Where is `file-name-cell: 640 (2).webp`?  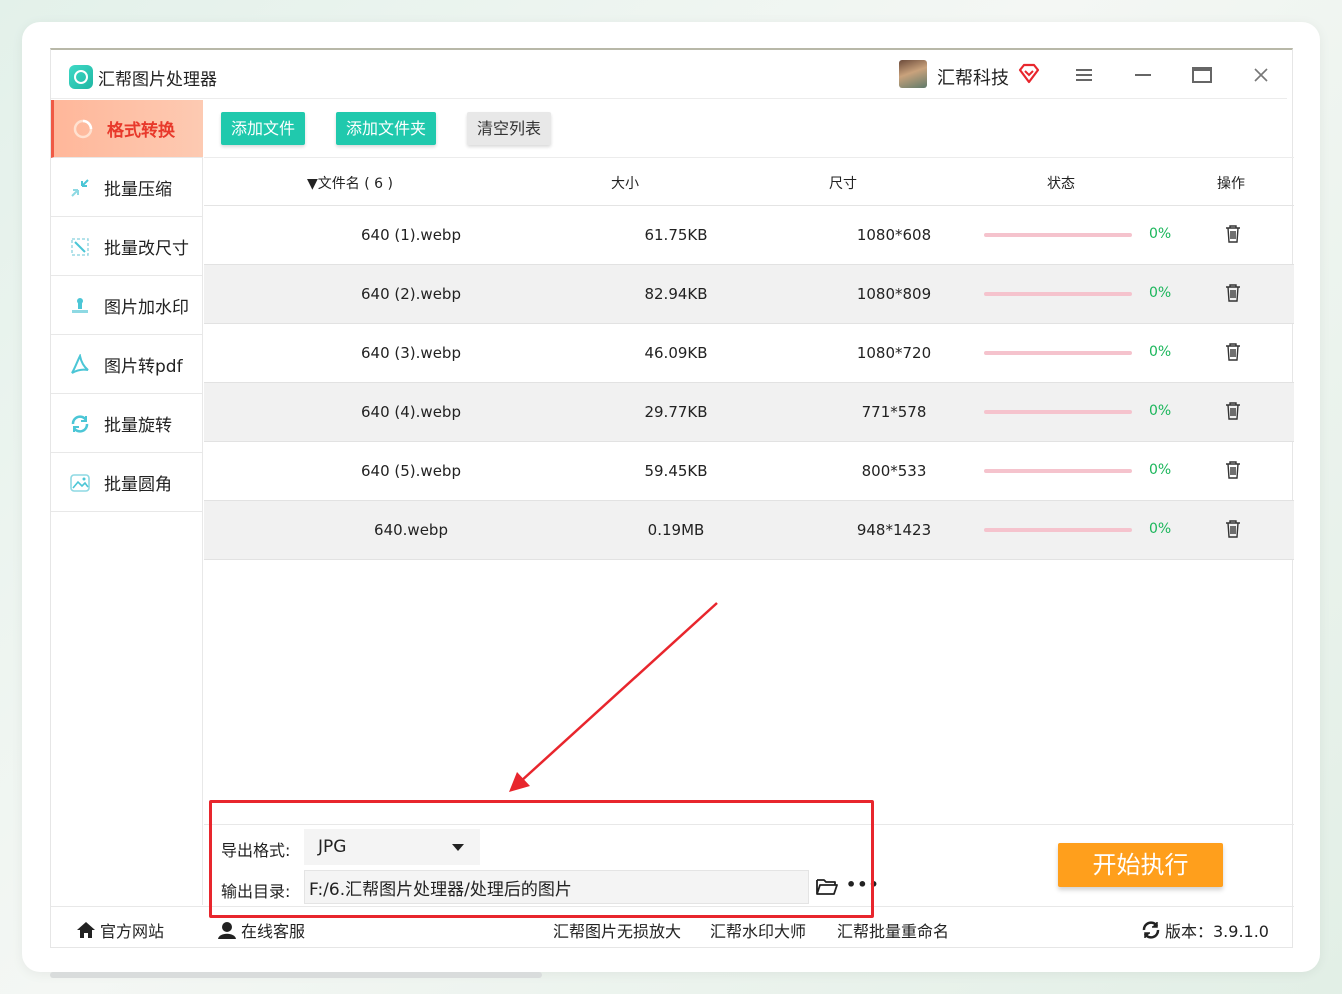 file-name-cell: 640 (2).webp is located at coordinates (411, 294).